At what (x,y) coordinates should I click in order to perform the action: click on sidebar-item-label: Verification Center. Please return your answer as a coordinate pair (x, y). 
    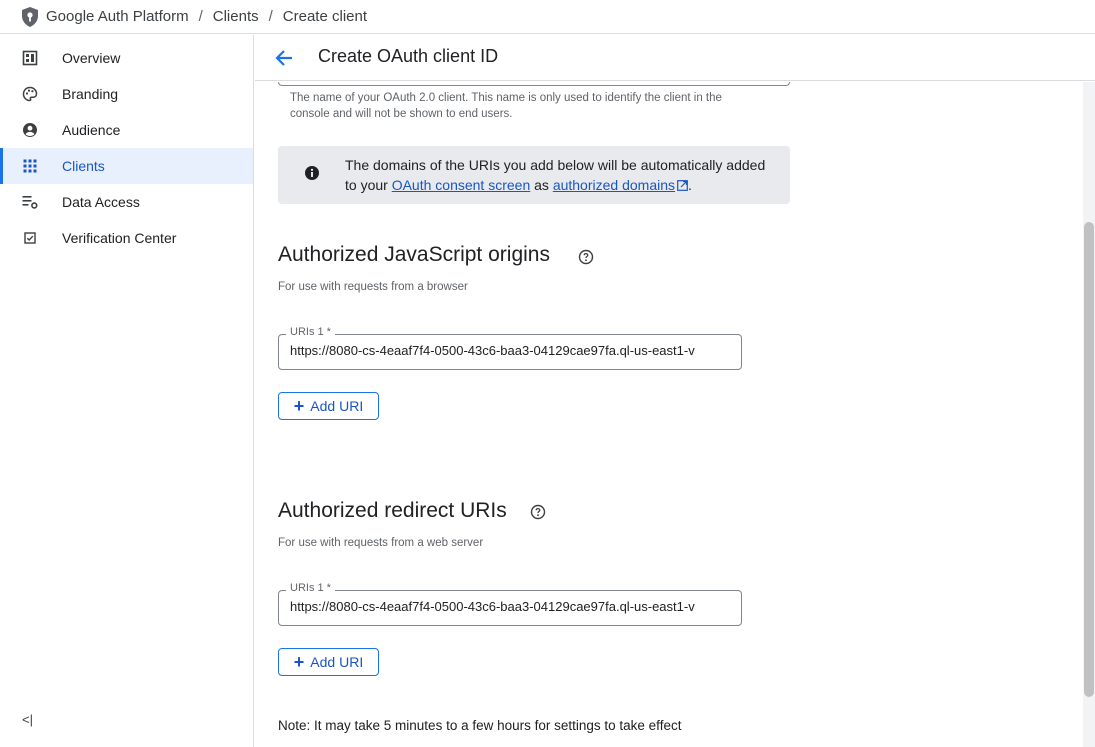
    Looking at the image, I should click on (119, 238).